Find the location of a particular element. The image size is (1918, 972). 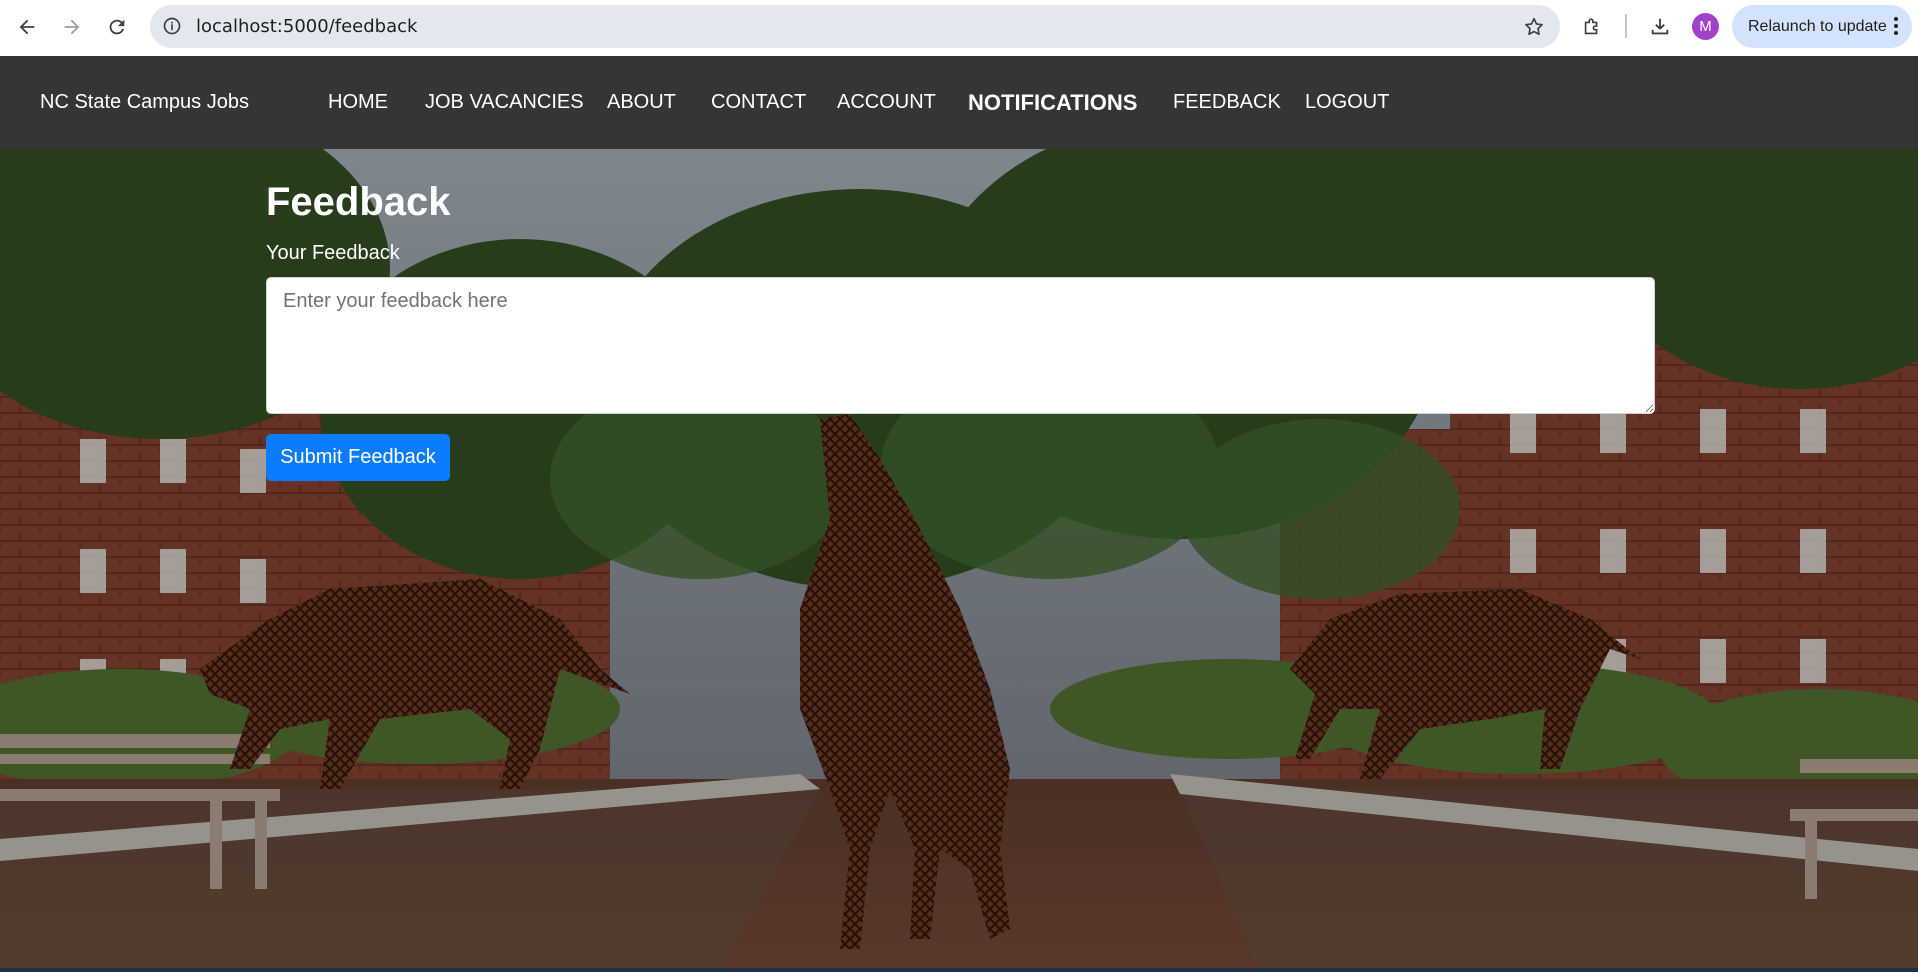

nav-feedback: FEEDBACK is located at coordinates (1227, 102).